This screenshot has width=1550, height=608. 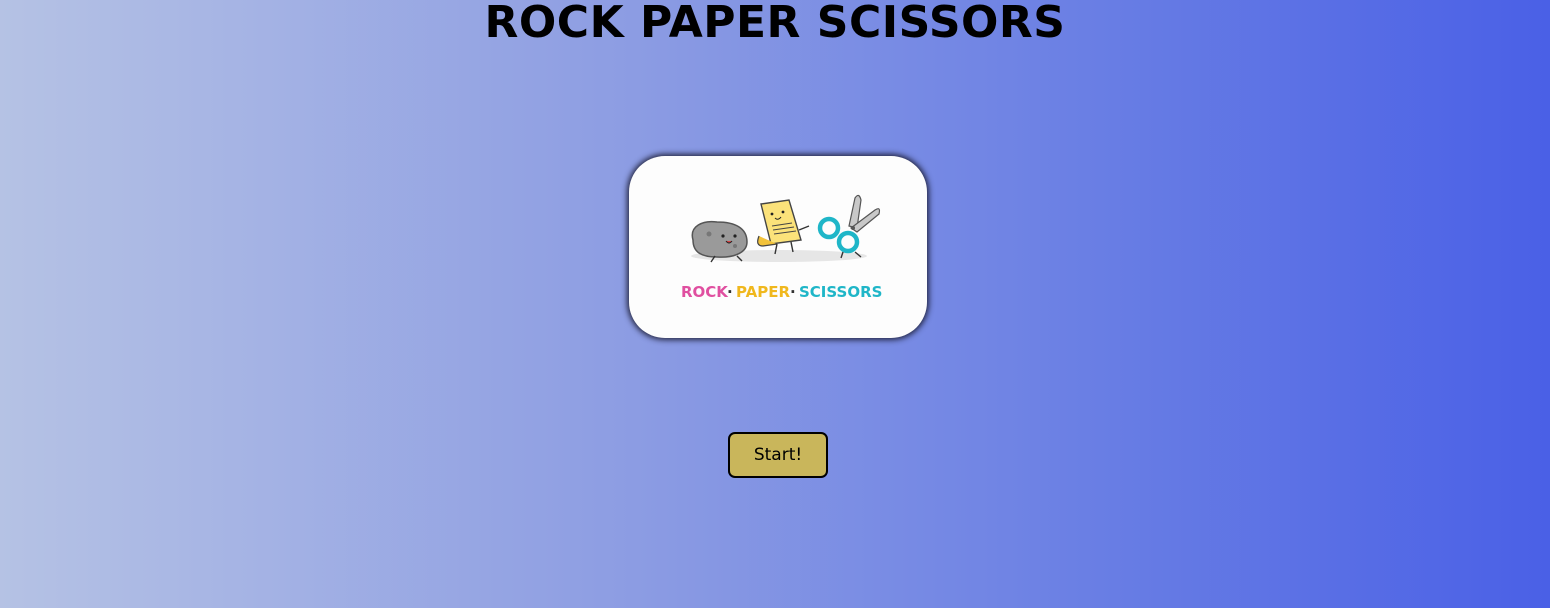 I want to click on logo-word-paper: PAPER, so click(x=763, y=292).